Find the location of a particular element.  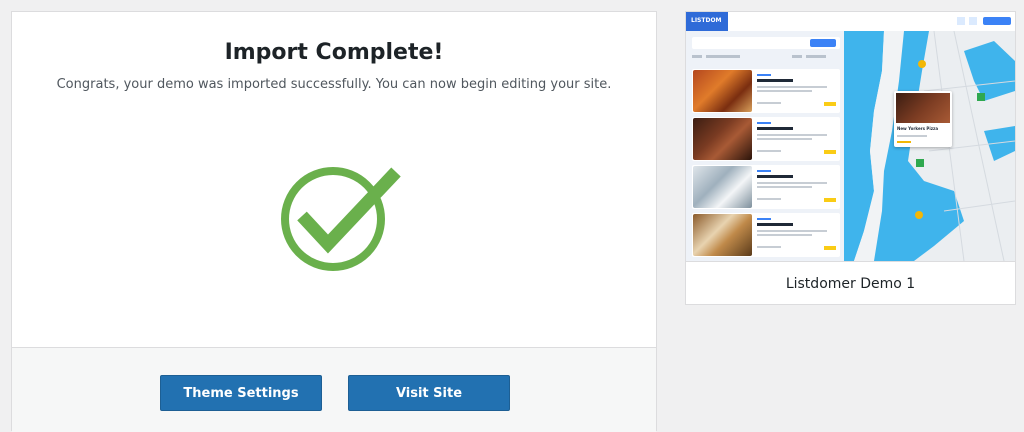

checkmark-circle-icon is located at coordinates (341, 219).